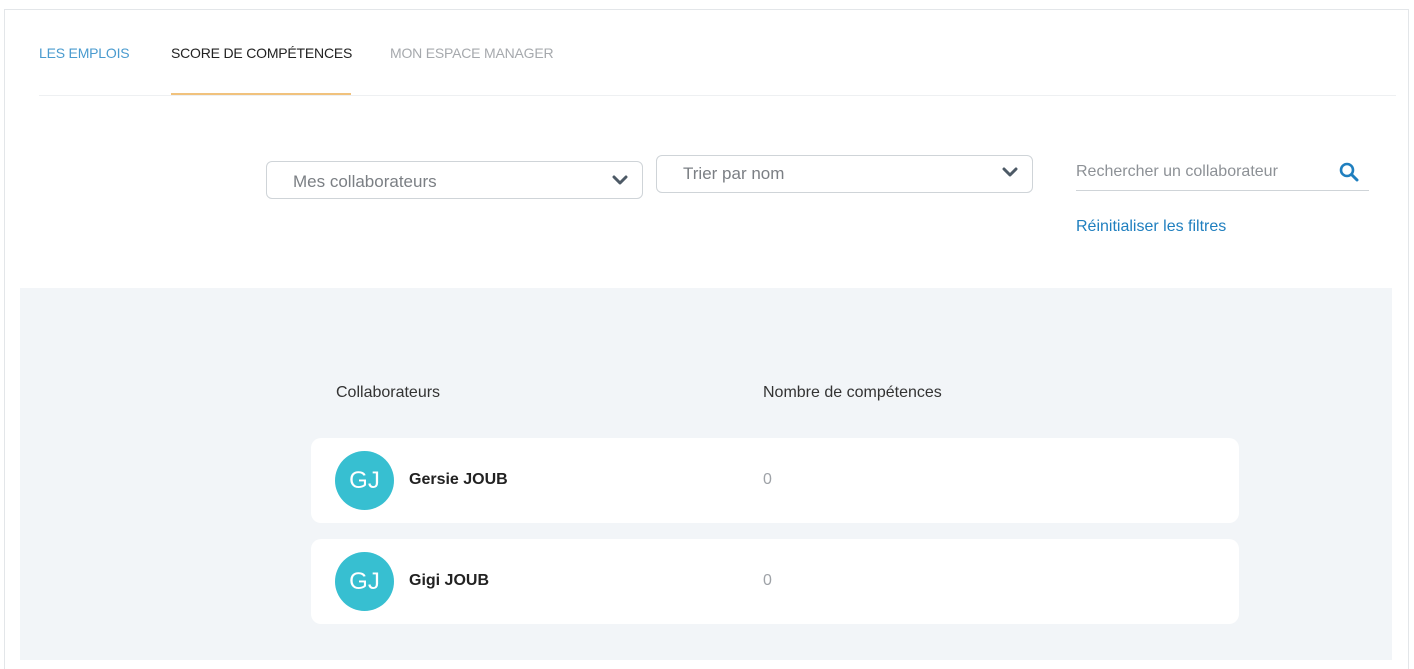 The image size is (1414, 669). What do you see at coordinates (734, 173) in the screenshot?
I see `sort-select-value: Trier par nom` at bounding box center [734, 173].